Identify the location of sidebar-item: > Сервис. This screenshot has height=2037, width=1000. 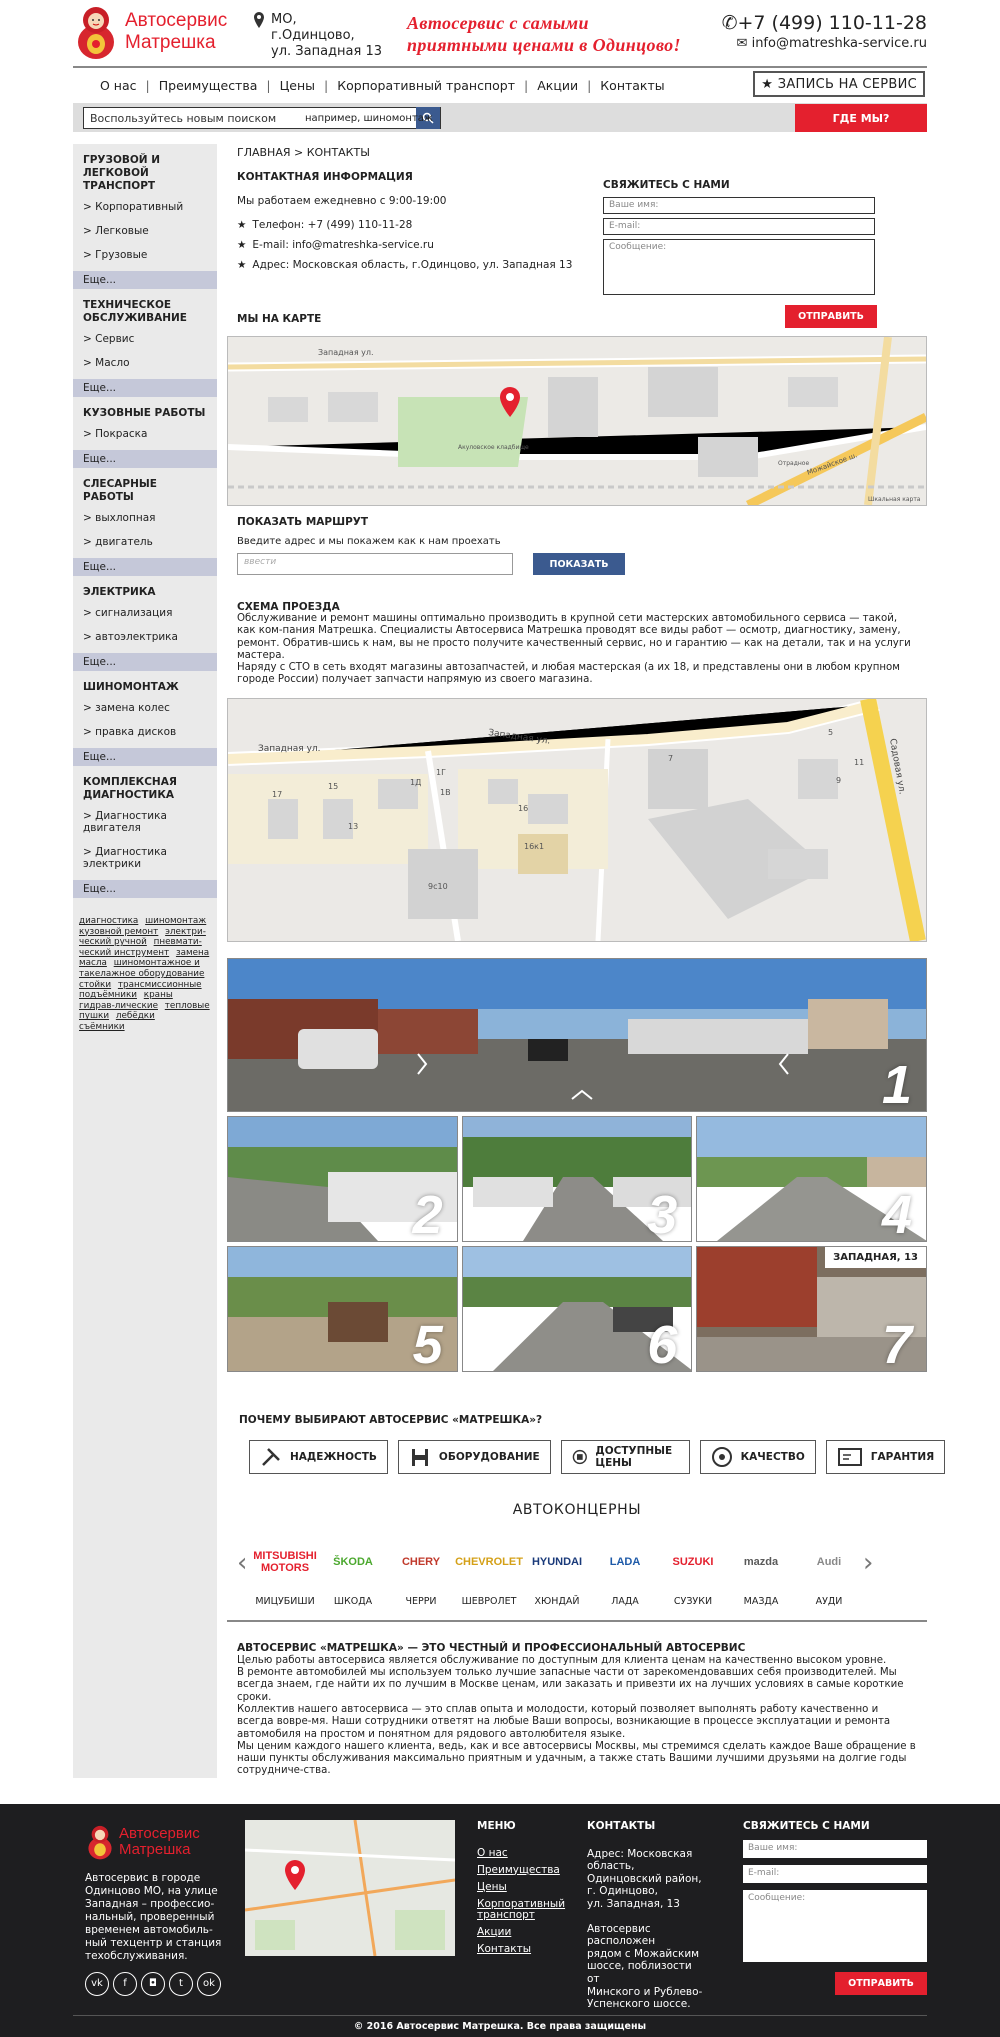
(145, 339).